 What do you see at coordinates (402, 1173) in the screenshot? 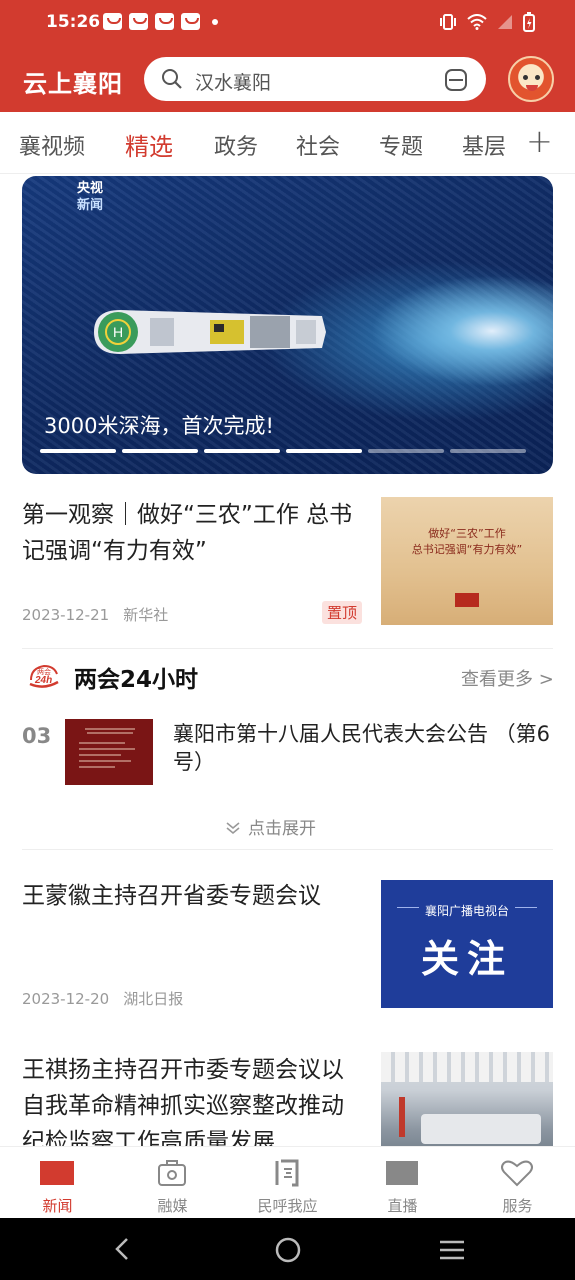
I see `live-icon` at bounding box center [402, 1173].